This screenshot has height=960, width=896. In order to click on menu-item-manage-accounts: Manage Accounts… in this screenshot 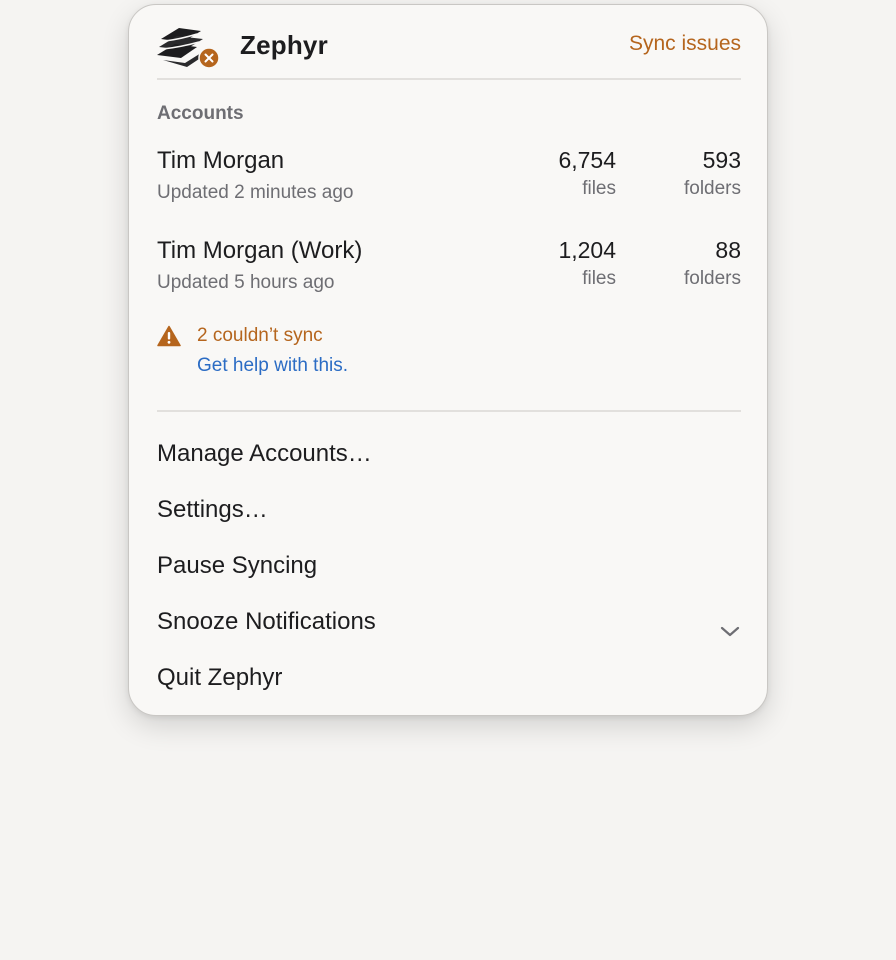, I will do `click(449, 454)`.